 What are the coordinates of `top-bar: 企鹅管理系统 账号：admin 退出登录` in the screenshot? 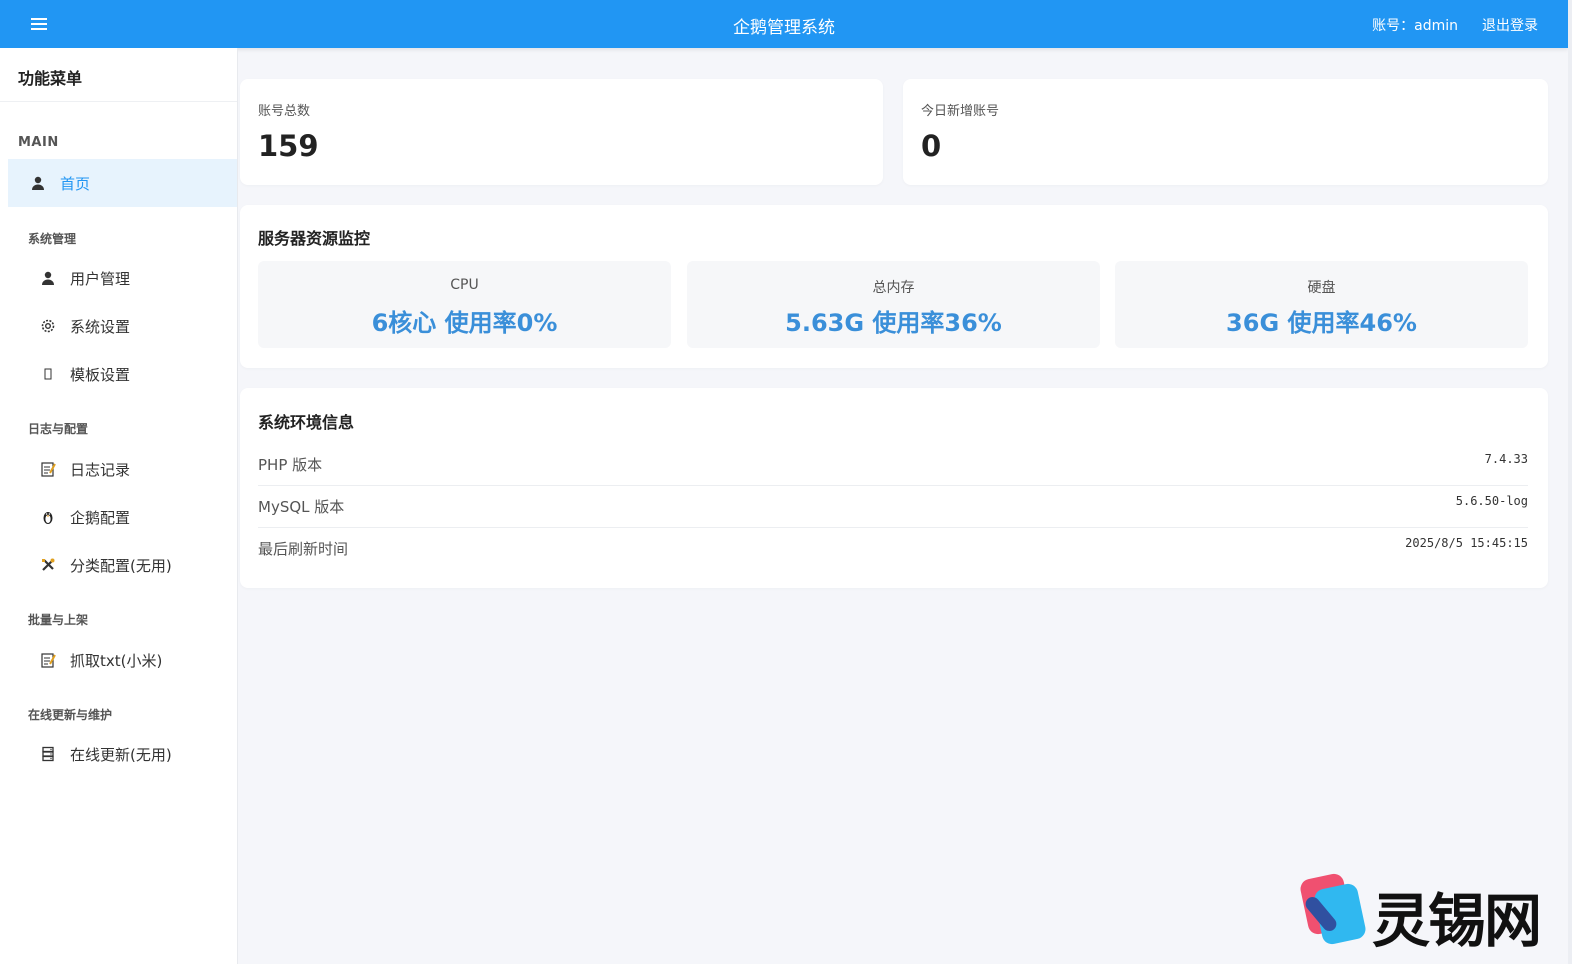 It's located at (784, 24).